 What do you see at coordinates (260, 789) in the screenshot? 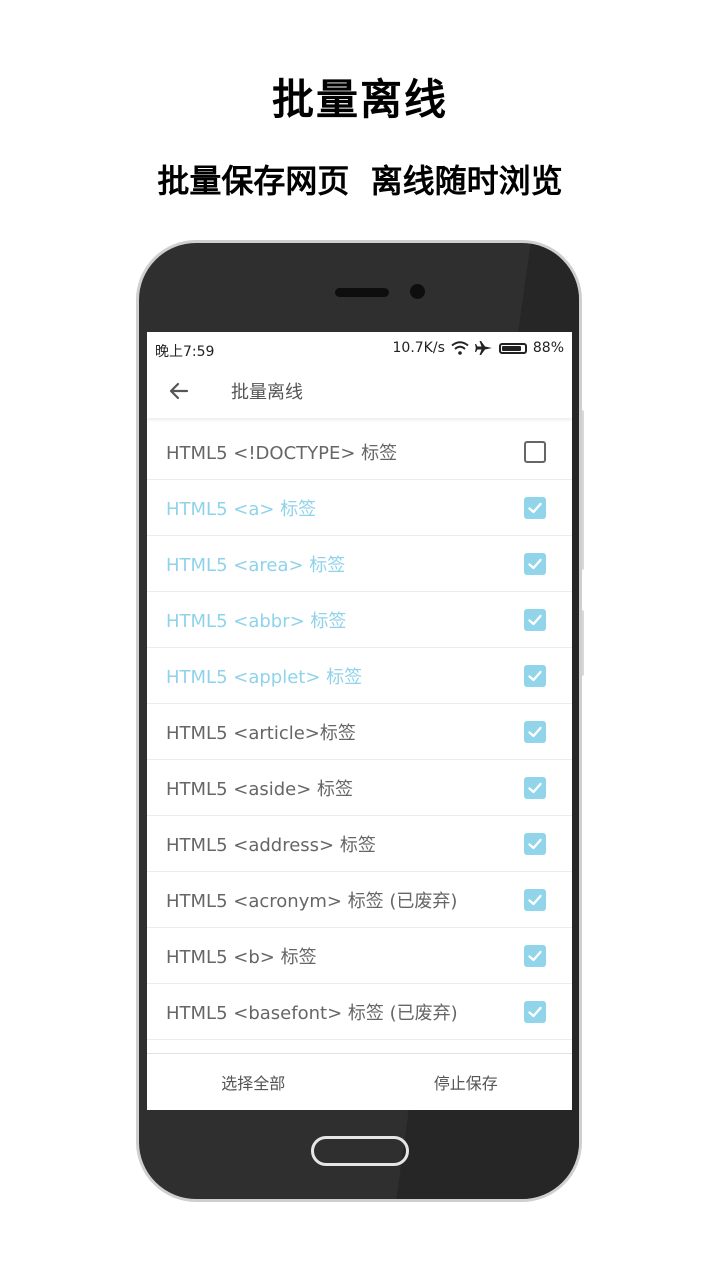
I see `list-item-label: HTML5 <aside> 标签` at bounding box center [260, 789].